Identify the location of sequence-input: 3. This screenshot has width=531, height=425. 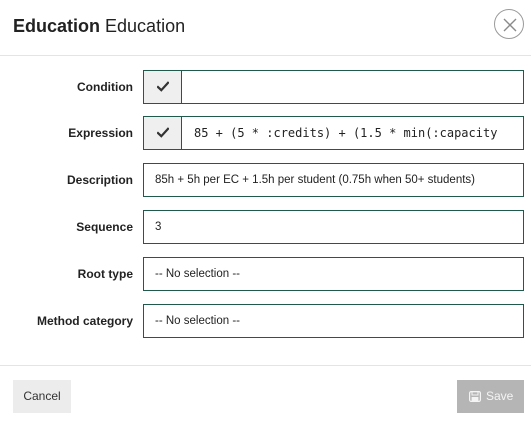
(333, 227).